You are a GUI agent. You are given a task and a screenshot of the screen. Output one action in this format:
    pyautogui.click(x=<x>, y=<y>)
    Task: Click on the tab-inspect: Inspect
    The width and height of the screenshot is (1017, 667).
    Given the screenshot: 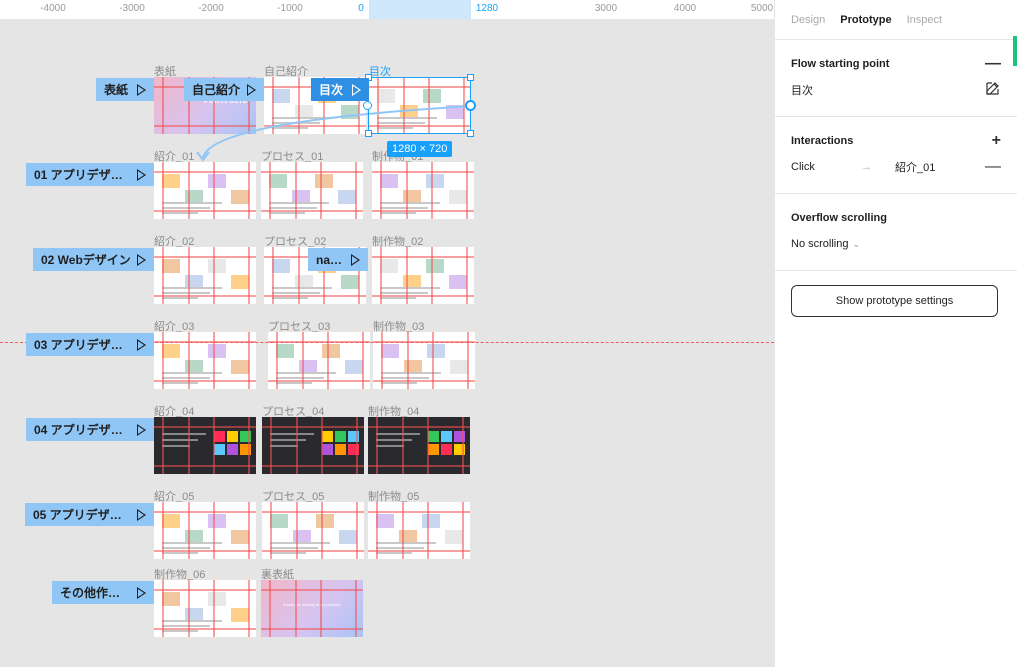 What is the action you would take?
    pyautogui.click(x=924, y=20)
    